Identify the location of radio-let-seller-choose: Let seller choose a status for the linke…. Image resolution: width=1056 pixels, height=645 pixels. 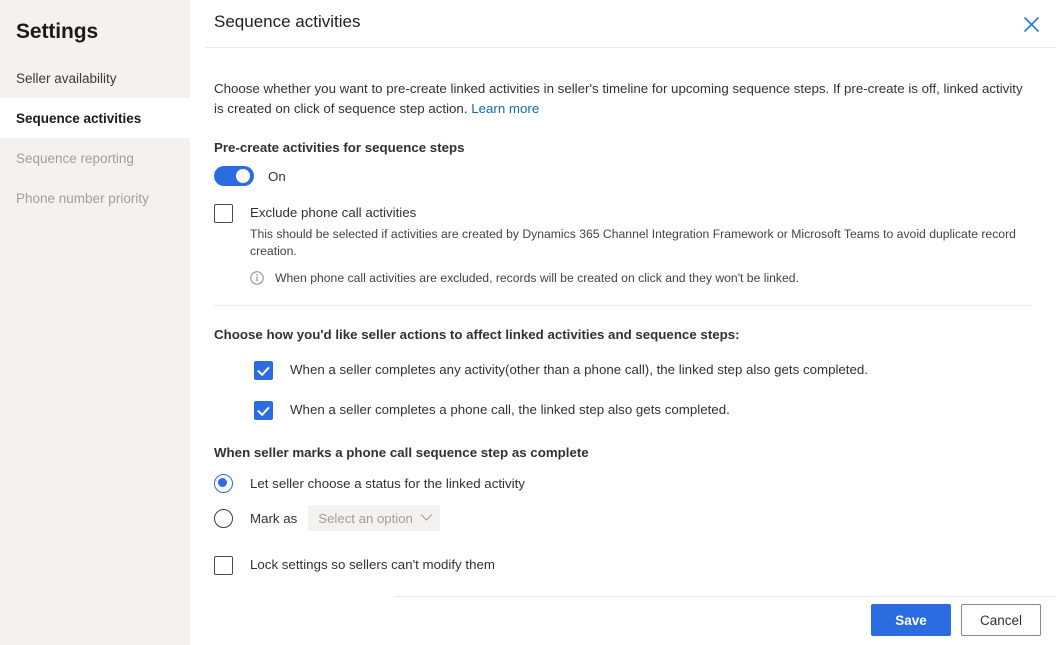
(623, 483).